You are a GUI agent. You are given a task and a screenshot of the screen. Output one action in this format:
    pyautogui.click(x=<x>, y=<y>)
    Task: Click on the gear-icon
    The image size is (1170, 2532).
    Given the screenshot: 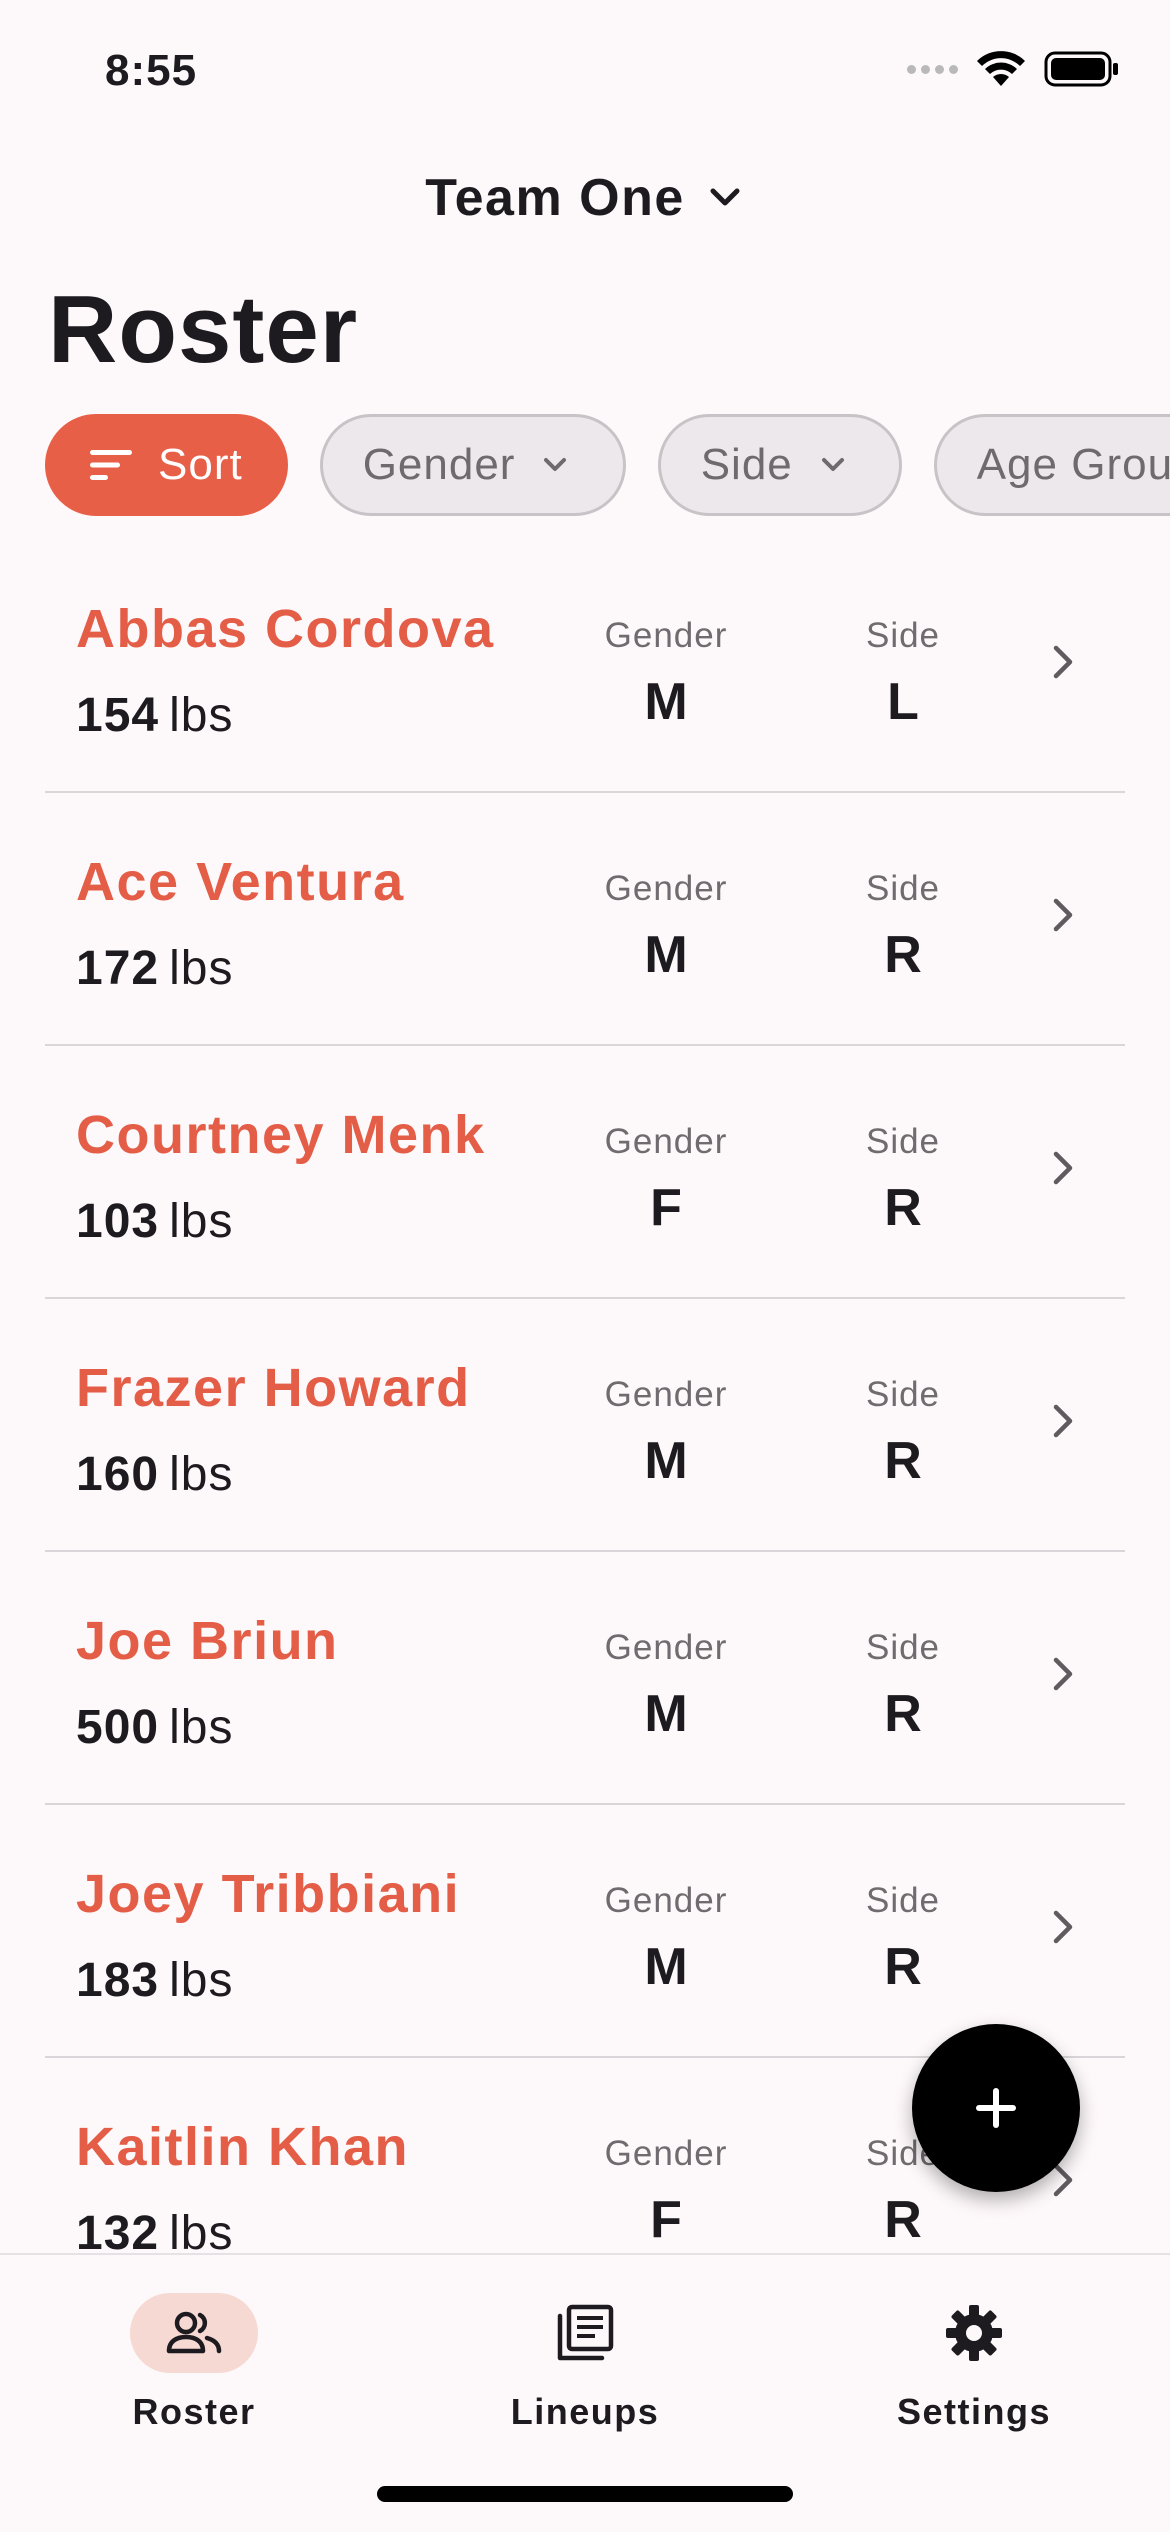 What is the action you would take?
    pyautogui.click(x=974, y=2333)
    